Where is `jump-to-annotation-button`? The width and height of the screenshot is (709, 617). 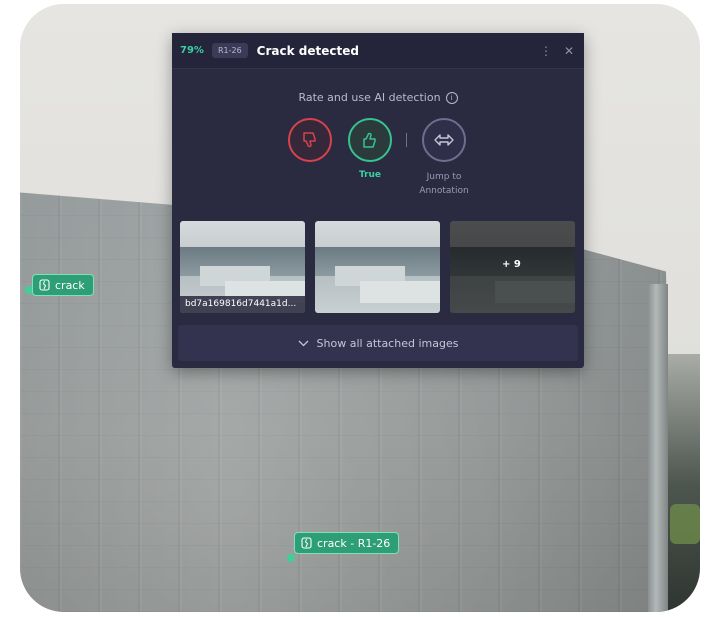
jump-to-annotation-button is located at coordinates (444, 140).